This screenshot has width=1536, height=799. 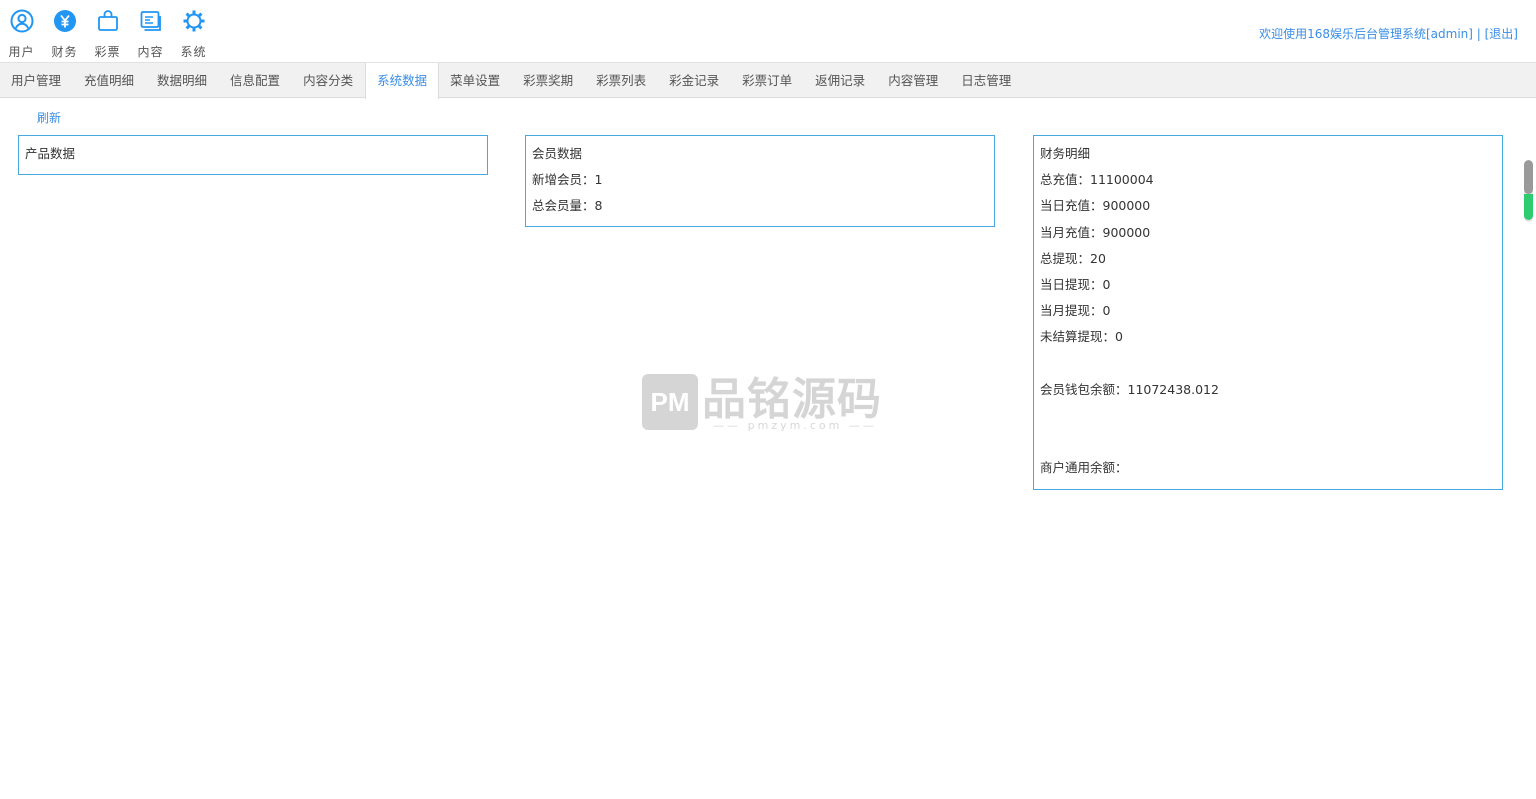 I want to click on user-icon, so click(x=22, y=21).